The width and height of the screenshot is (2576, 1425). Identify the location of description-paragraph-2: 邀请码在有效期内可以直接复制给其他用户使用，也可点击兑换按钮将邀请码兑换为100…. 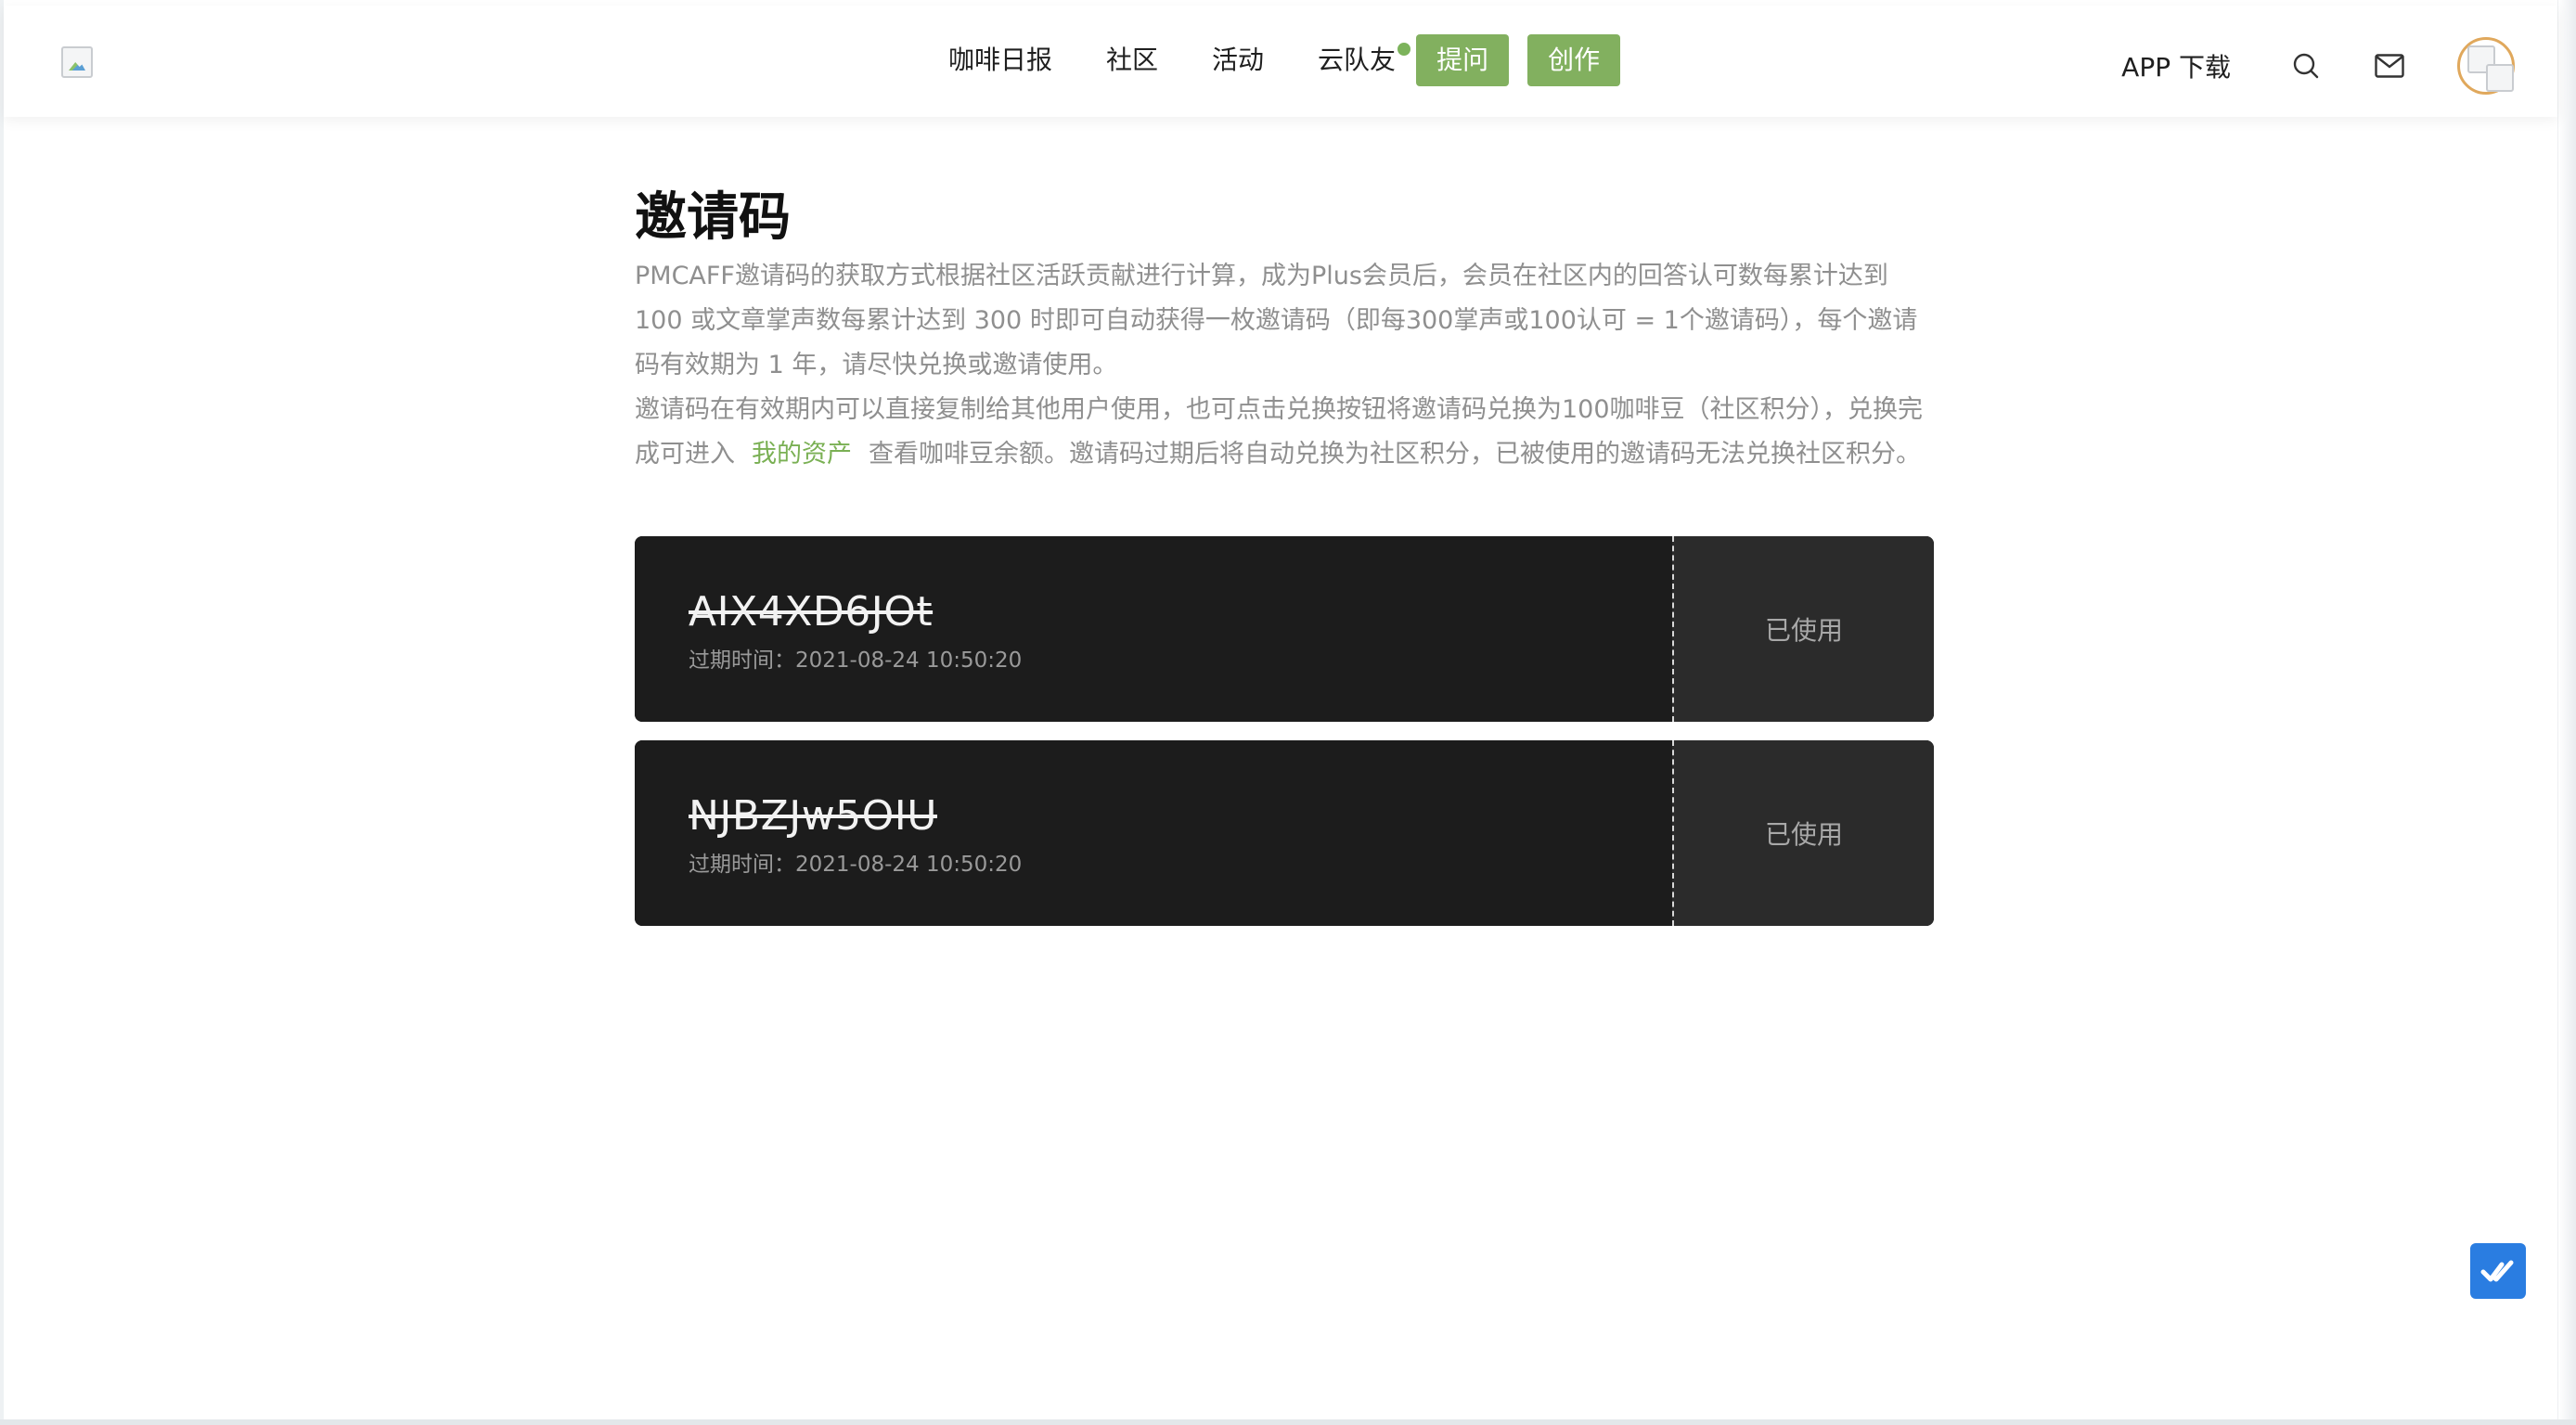
(1284, 432).